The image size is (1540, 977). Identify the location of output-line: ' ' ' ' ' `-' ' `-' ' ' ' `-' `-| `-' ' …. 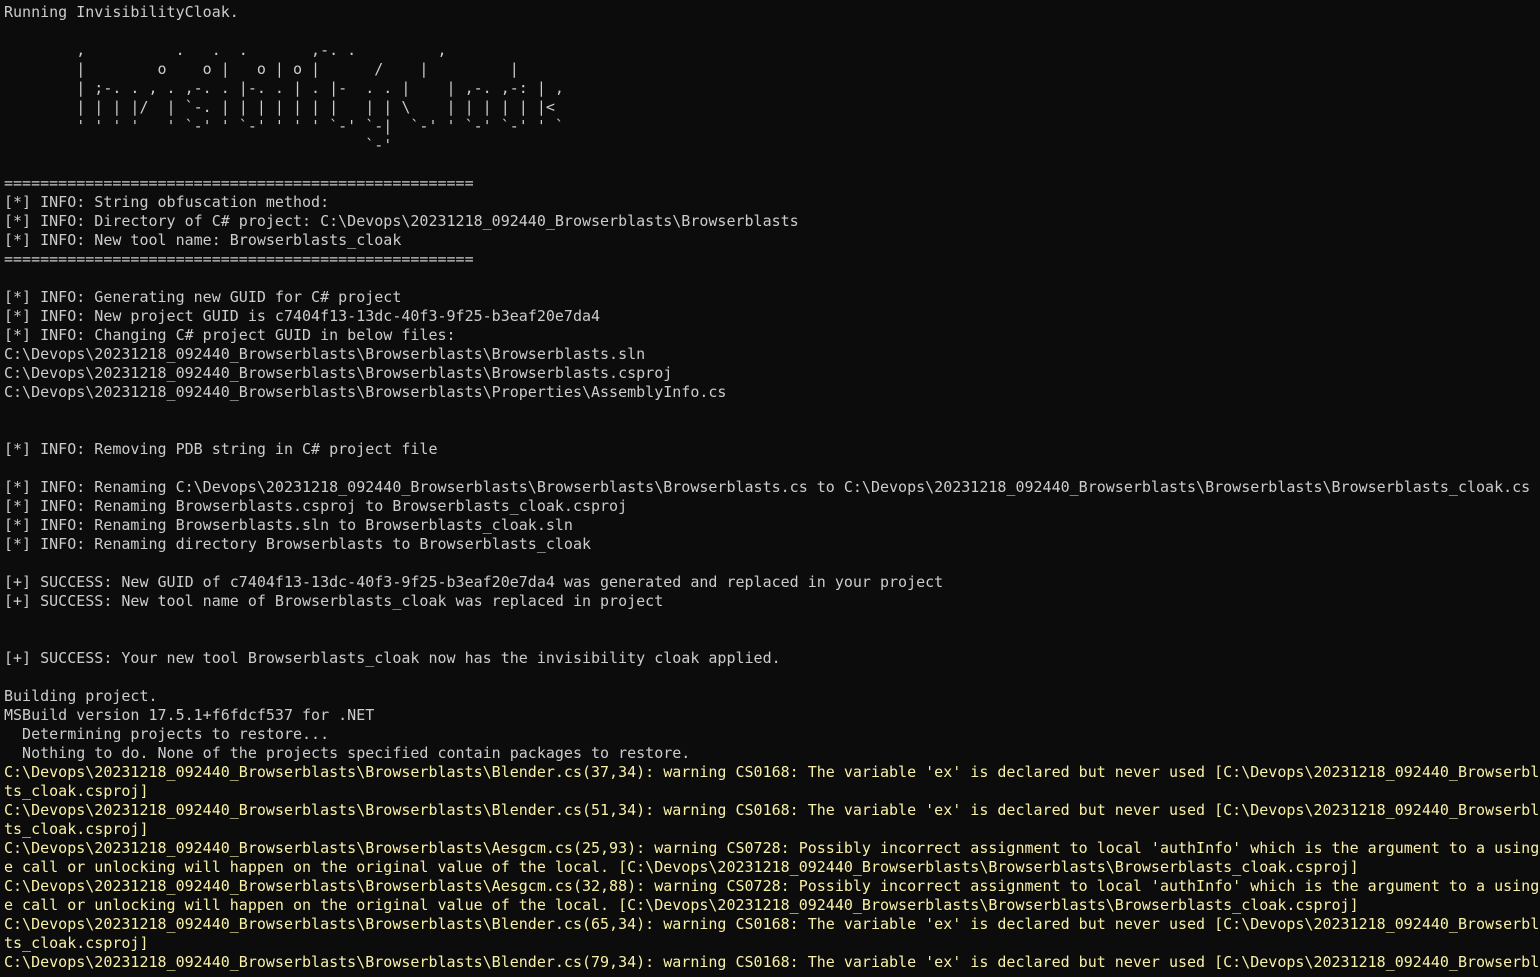
(284, 126).